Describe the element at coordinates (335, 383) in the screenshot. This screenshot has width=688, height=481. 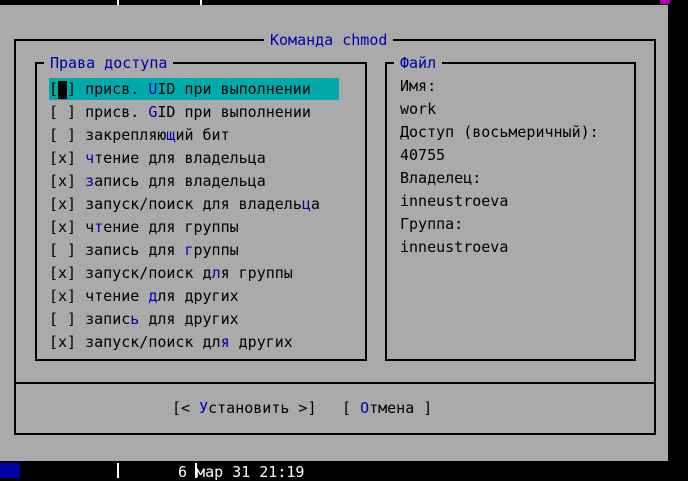
I see `button-area-separator` at that location.